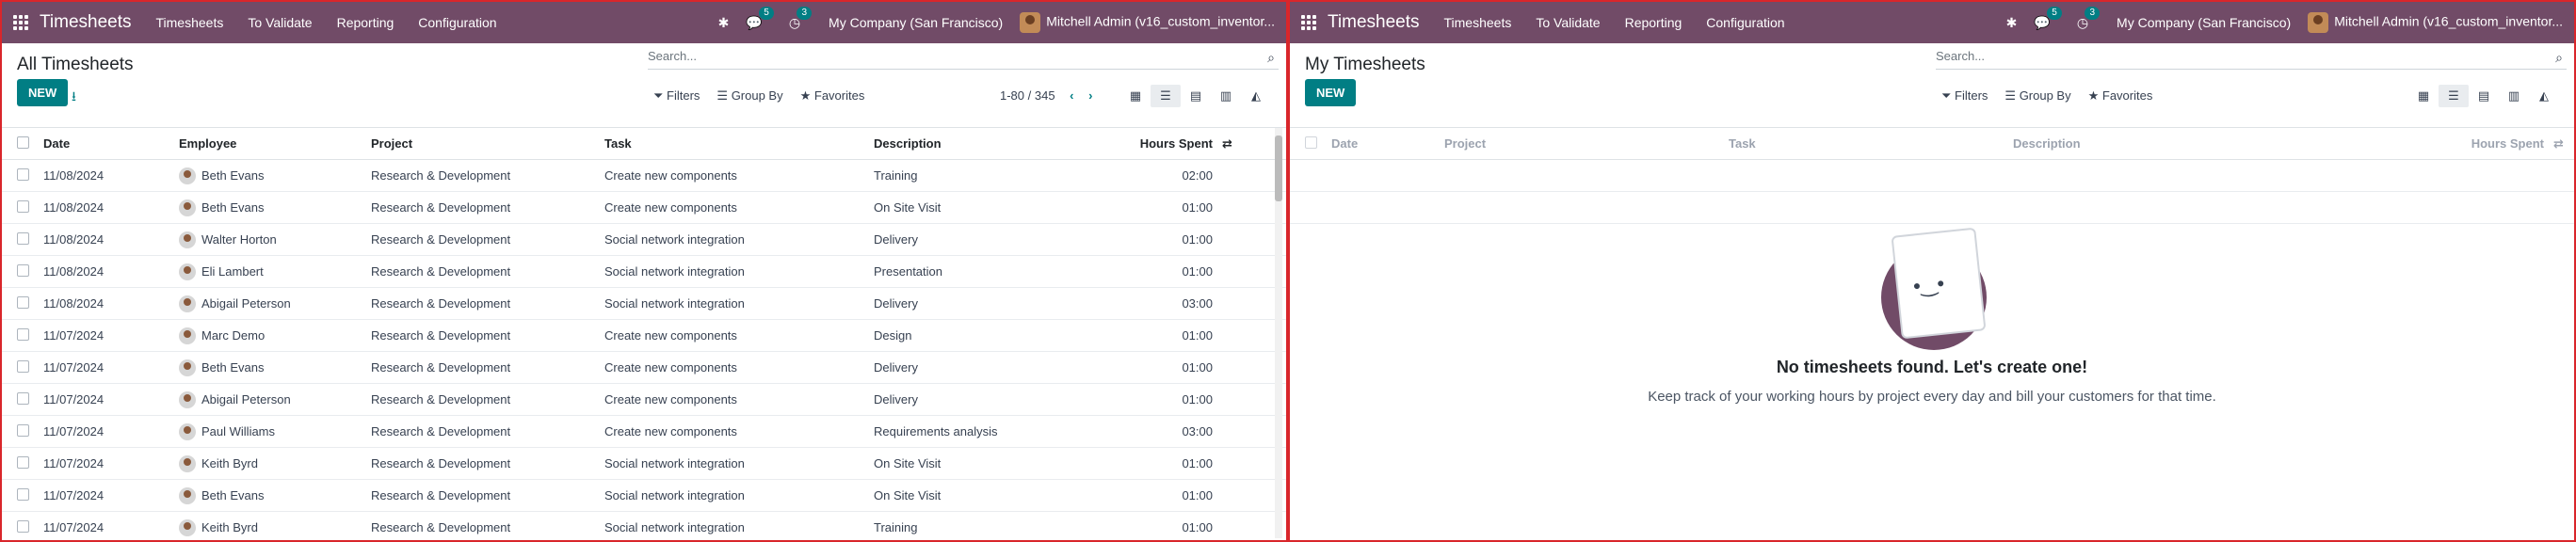  I want to click on col-task: Task, so click(739, 143).